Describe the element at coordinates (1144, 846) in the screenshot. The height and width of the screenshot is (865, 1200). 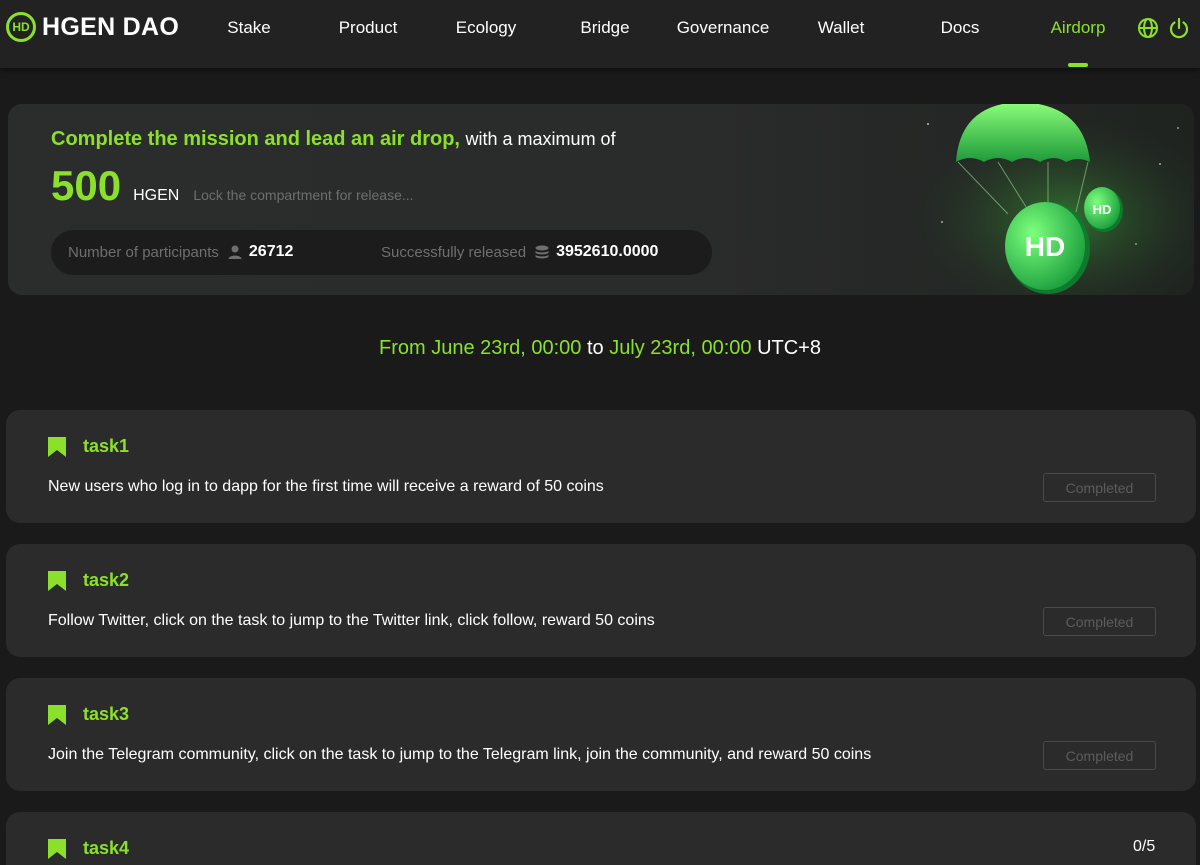
I see `task-progress-count: 0/5` at that location.